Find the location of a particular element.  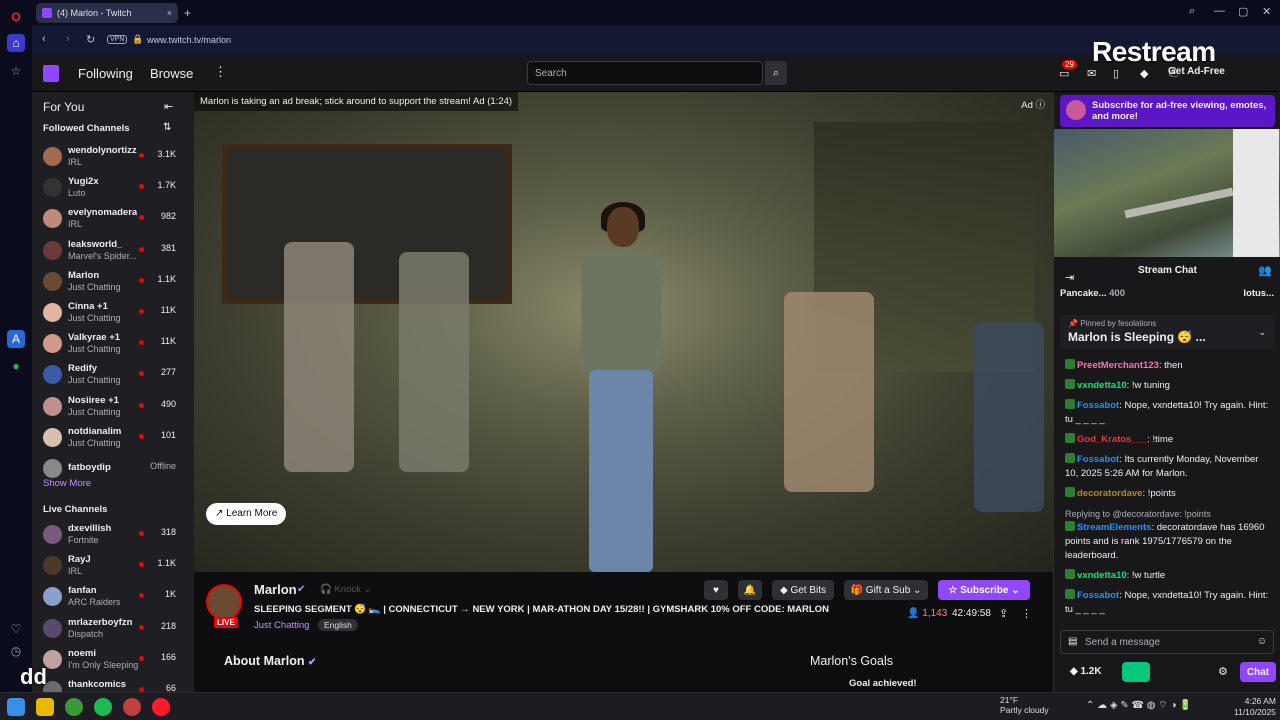

reload-icon: ↻ is located at coordinates (90, 39).